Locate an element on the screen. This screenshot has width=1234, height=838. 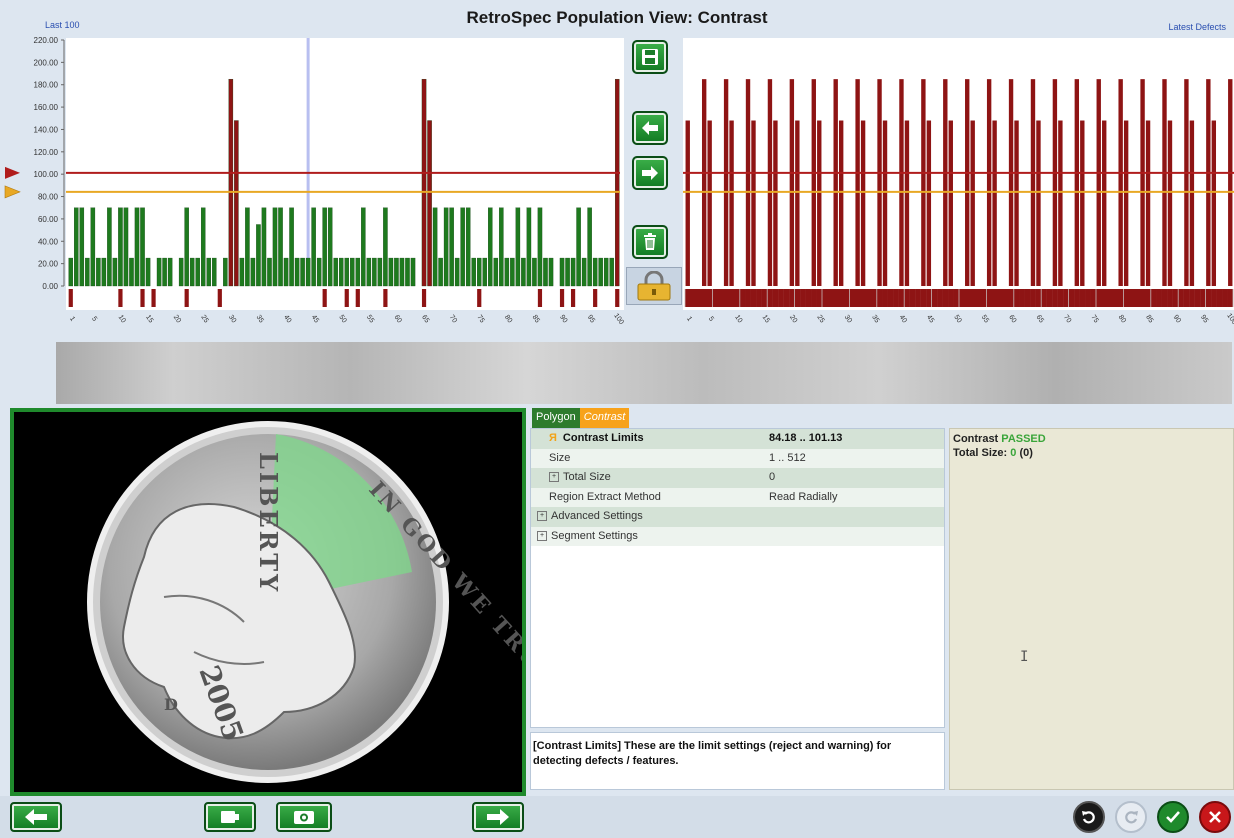
x-tick-label: 95 is located at coordinates (591, 319).